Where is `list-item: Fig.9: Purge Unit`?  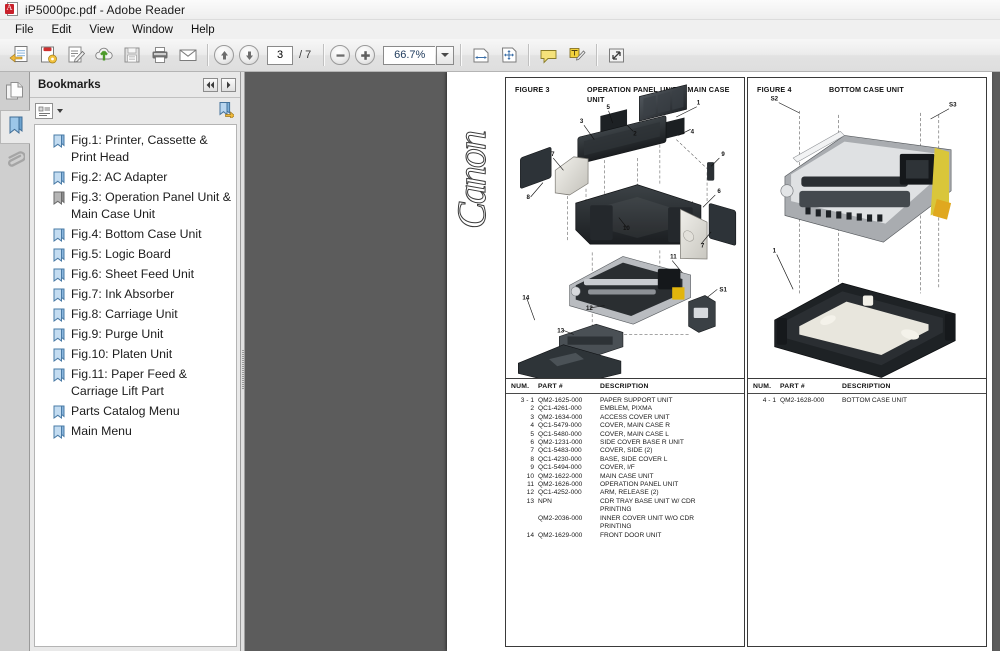
list-item: Fig.9: Purge Unit is located at coordinates (135, 334).